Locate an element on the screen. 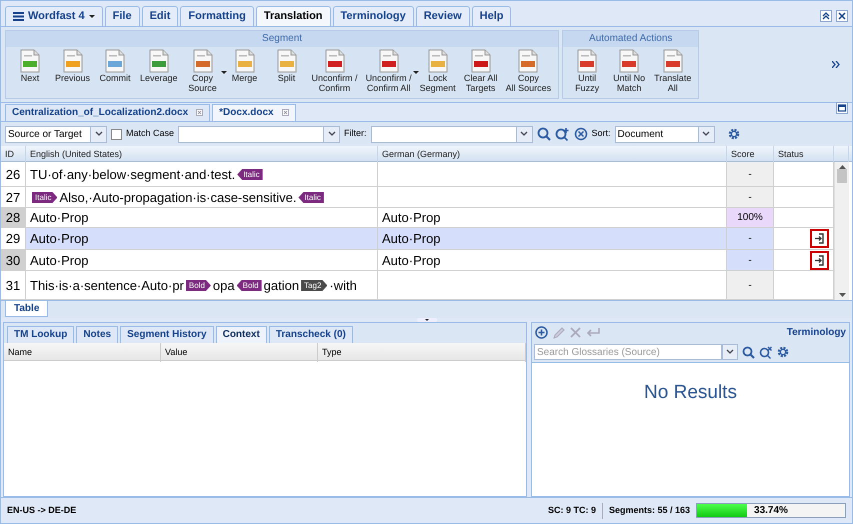 This screenshot has height=524, width=853. clear-search-icon is located at coordinates (765, 352).